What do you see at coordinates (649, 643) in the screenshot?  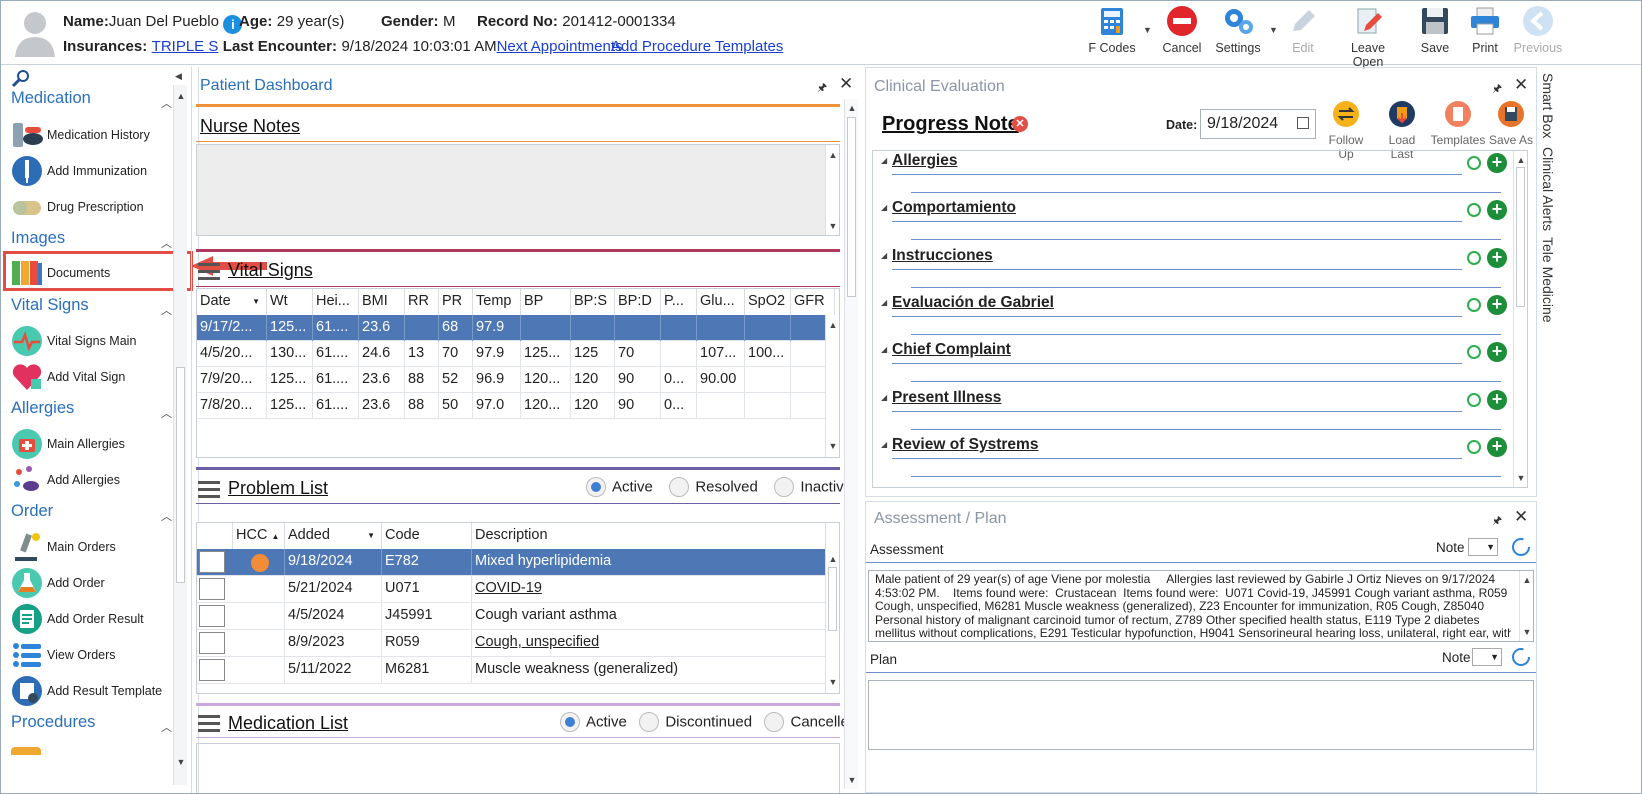 I see `problem-desc-cell: Cough, unspecified` at bounding box center [649, 643].